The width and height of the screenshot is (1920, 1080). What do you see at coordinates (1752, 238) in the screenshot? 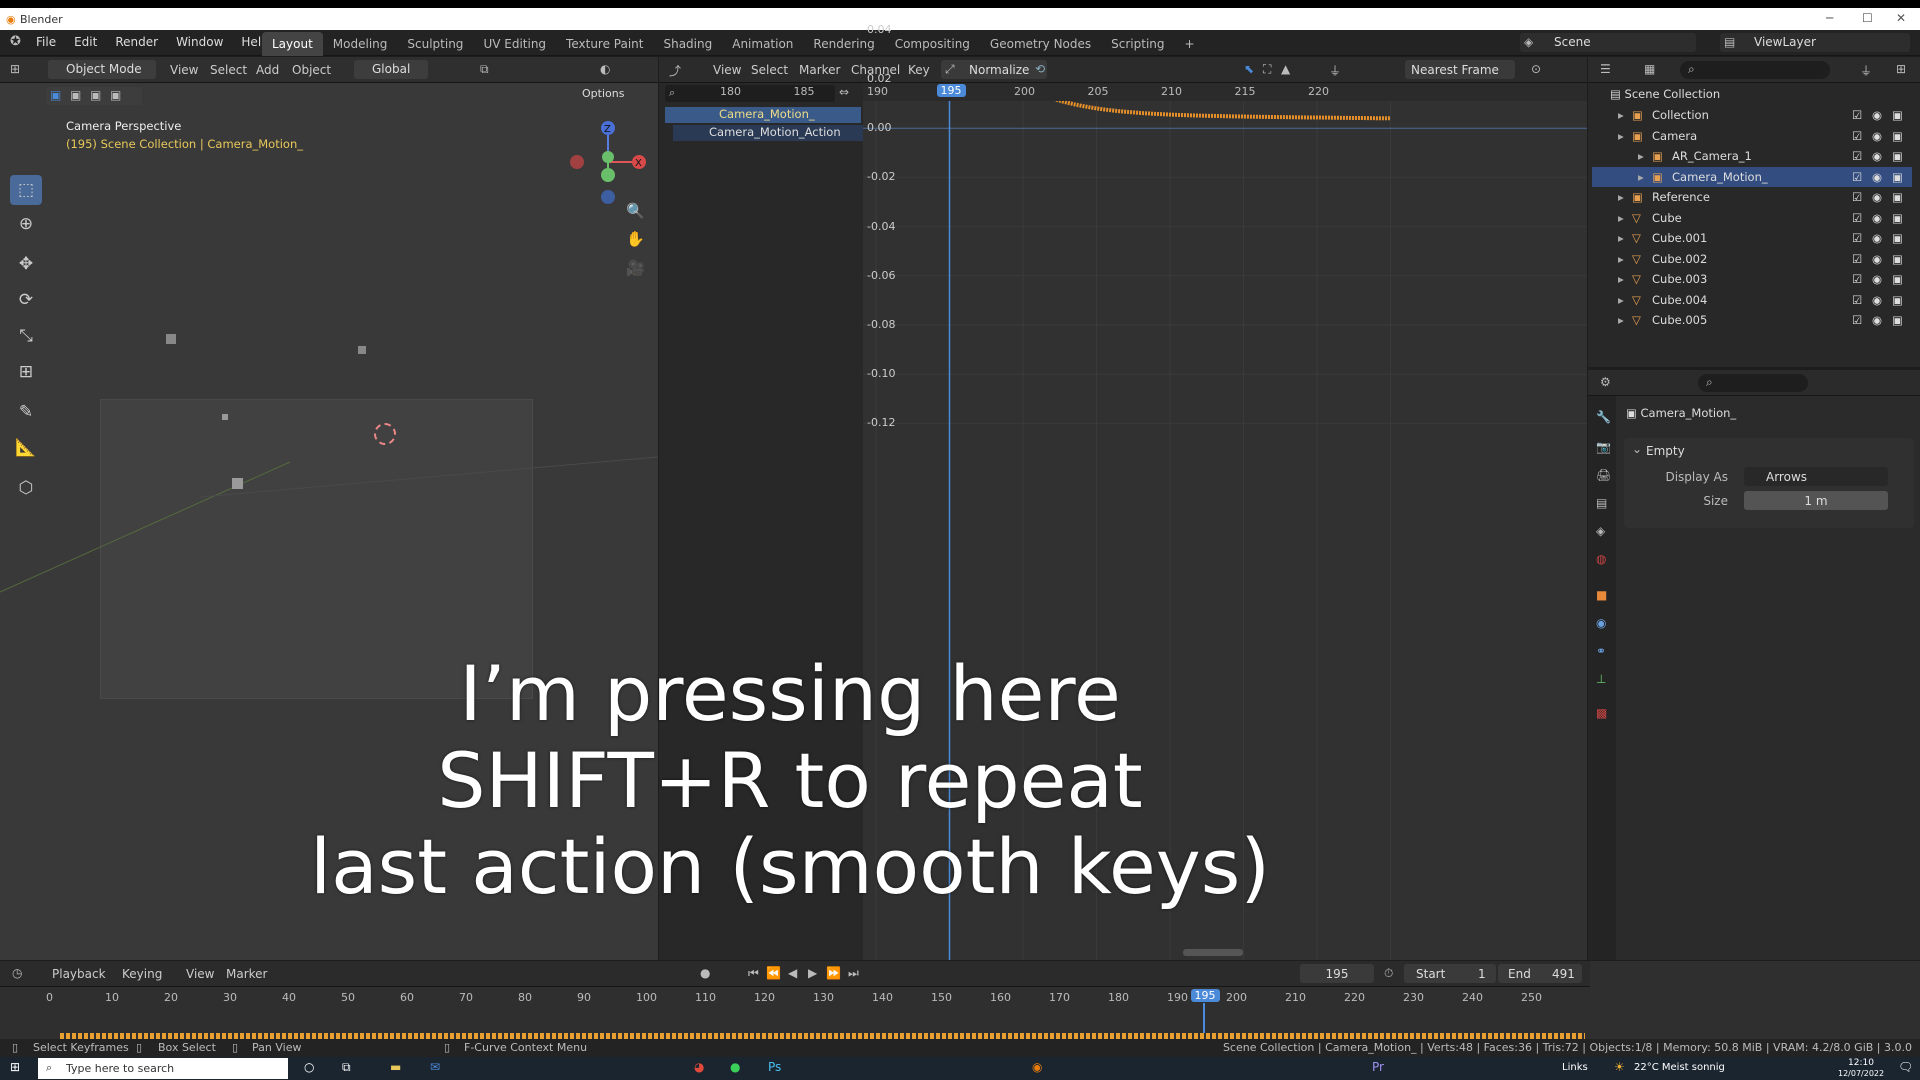
I see `outliner-item: ▸ ▽ Cube.001 ☑ ◉ ▣` at bounding box center [1752, 238].